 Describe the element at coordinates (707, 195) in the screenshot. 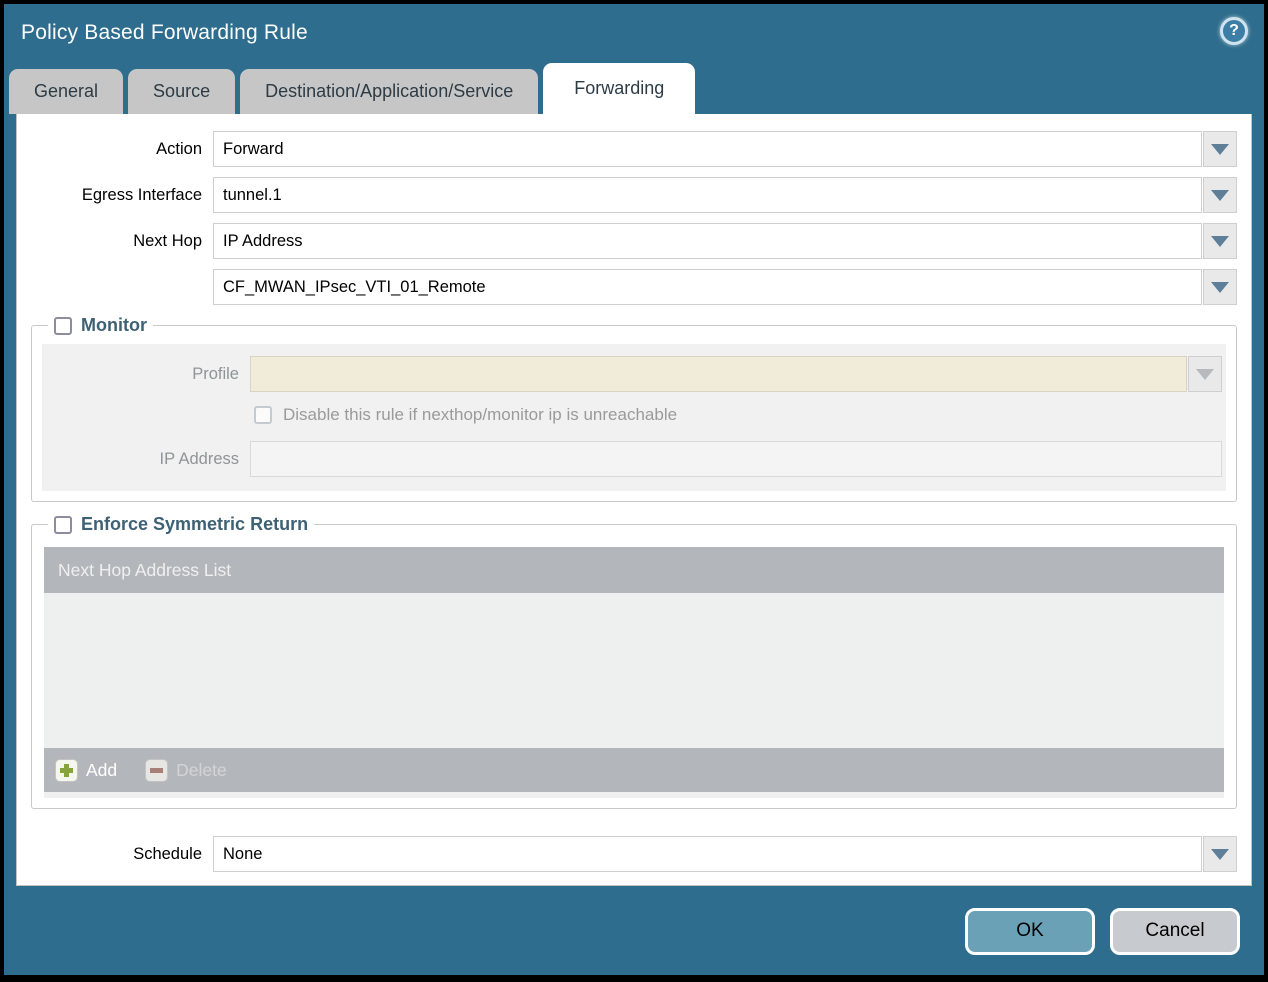

I see `egress-interface-select: tunnel.1` at that location.